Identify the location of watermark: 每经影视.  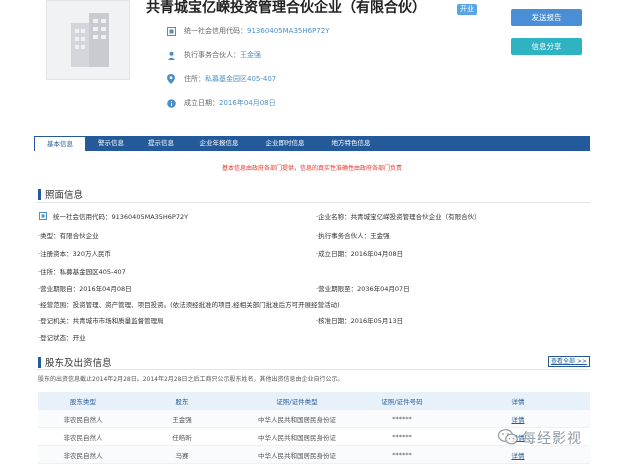
(539, 438).